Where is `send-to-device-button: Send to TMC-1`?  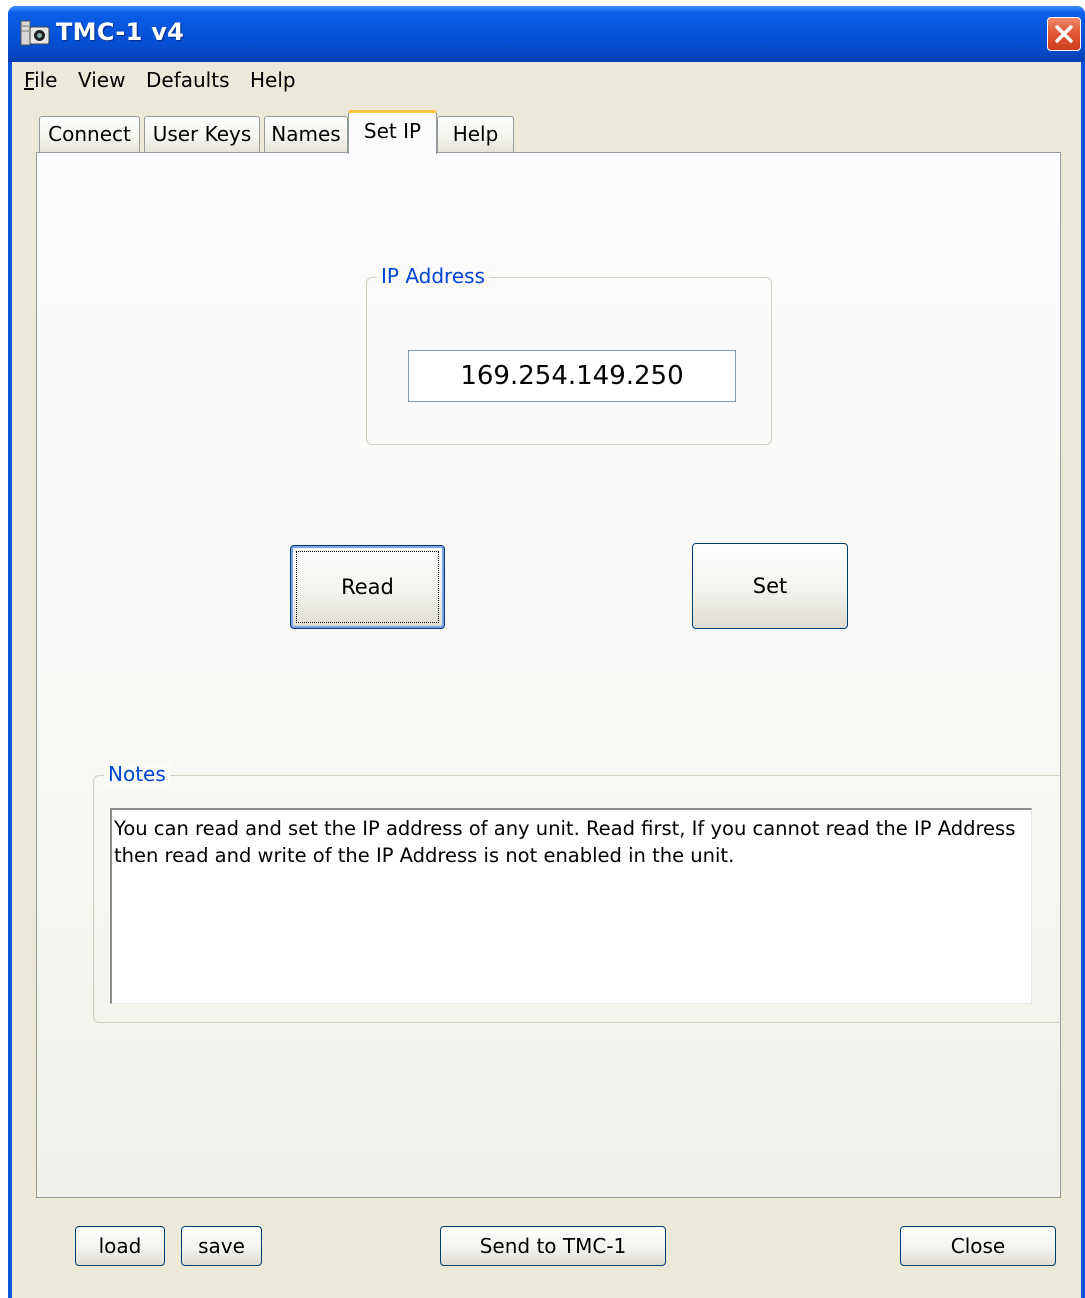
send-to-device-button: Send to TMC-1 is located at coordinates (553, 1246).